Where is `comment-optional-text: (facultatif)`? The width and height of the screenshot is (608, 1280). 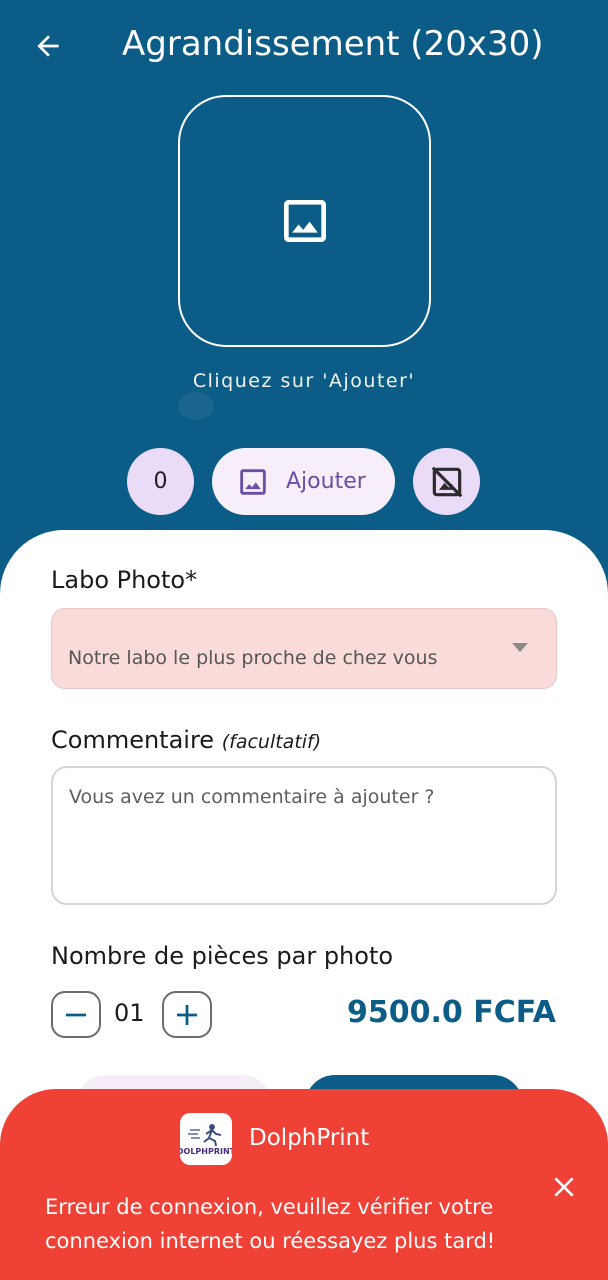
comment-optional-text: (facultatif) is located at coordinates (271, 742).